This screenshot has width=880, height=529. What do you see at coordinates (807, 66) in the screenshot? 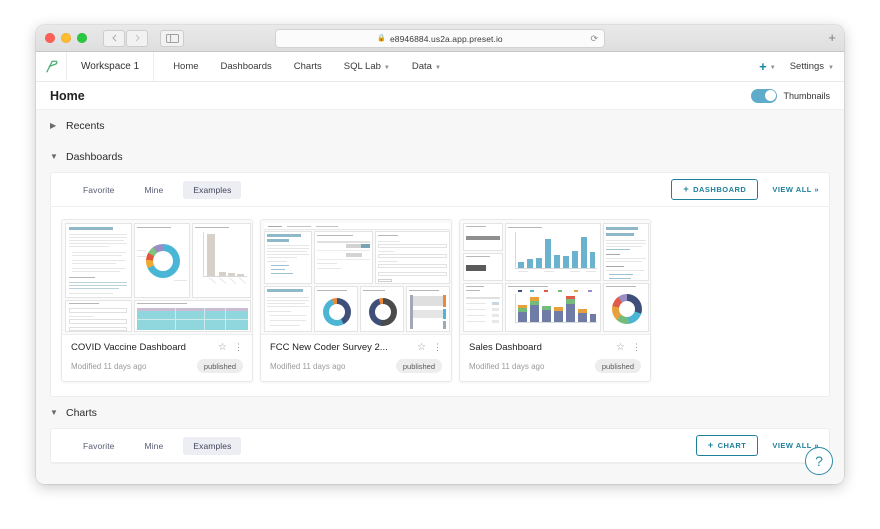
I see `settings-label: Settings` at bounding box center [807, 66].